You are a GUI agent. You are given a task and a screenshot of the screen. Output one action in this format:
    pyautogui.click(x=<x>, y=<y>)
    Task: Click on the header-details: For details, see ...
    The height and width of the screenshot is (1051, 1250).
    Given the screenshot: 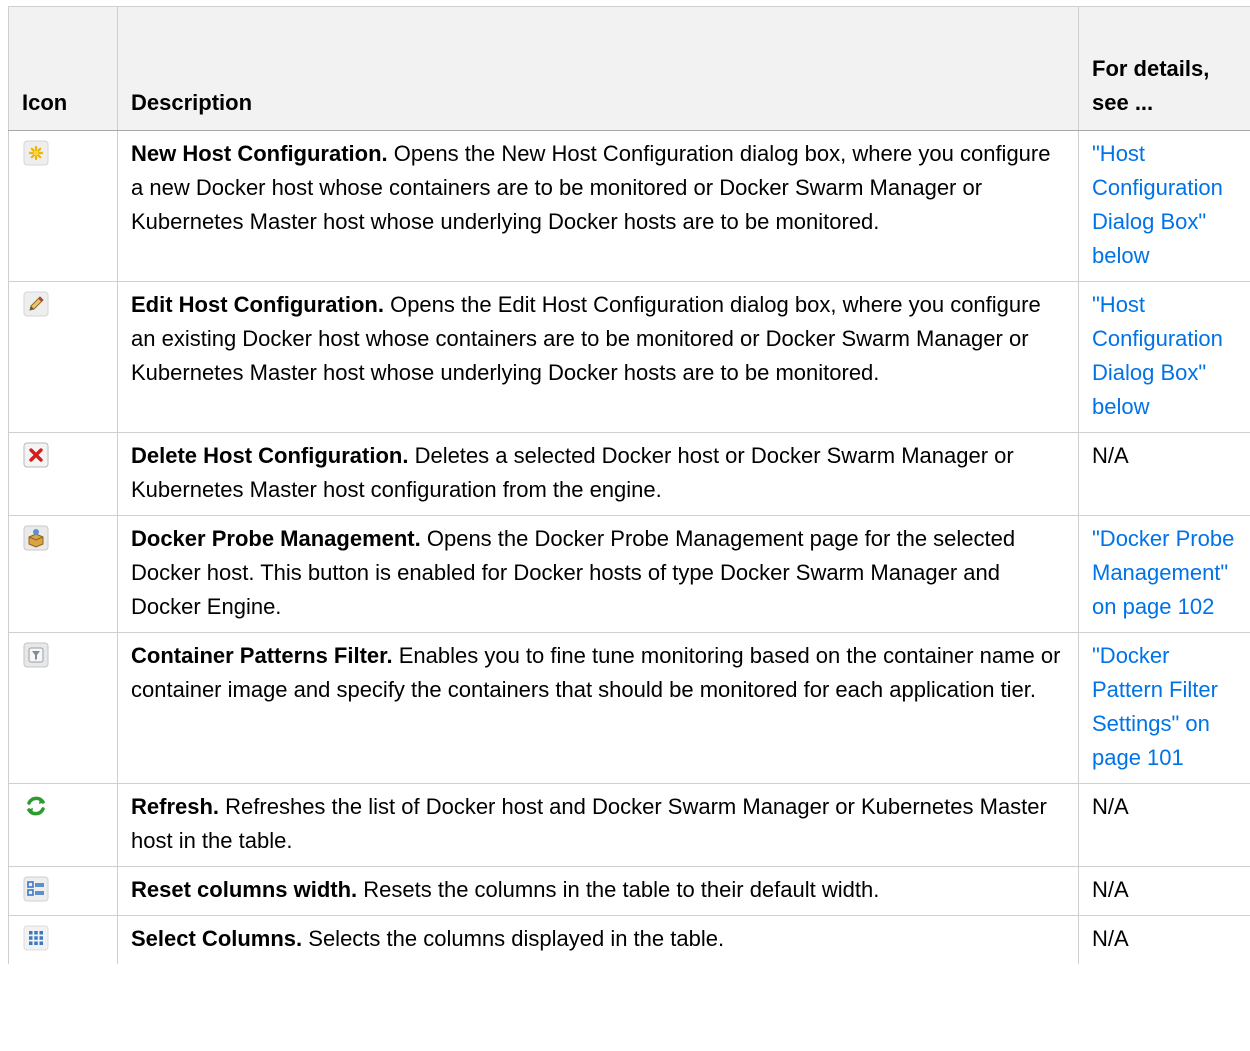 What is the action you would take?
    pyautogui.click(x=1164, y=68)
    